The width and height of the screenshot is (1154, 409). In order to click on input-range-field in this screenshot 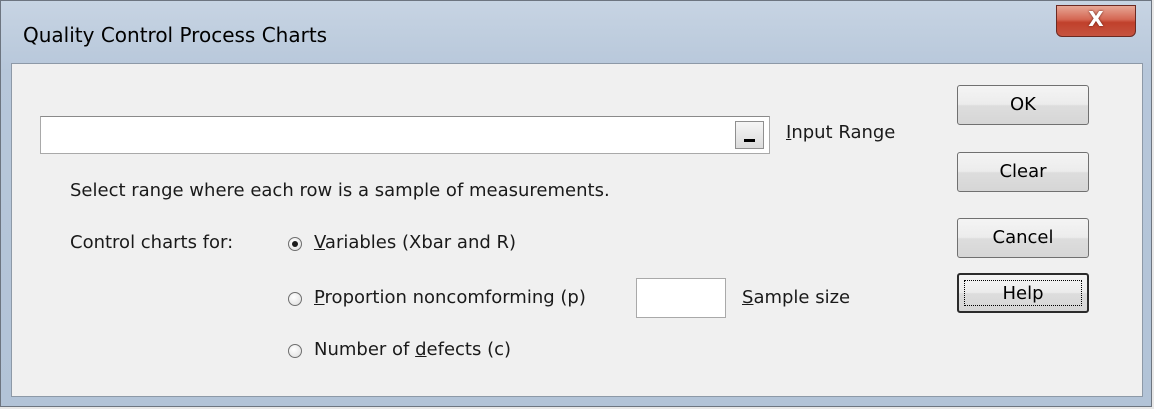, I will do `click(405, 135)`.